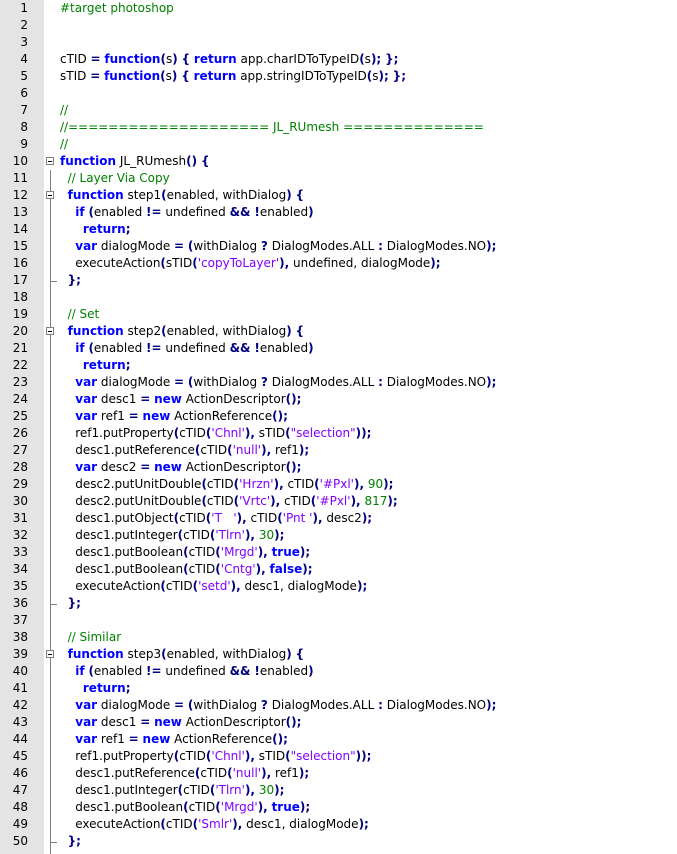  Describe the element at coordinates (338, 416) in the screenshot. I see `code-line: 25 var ref1 = new ActionReference();` at that location.